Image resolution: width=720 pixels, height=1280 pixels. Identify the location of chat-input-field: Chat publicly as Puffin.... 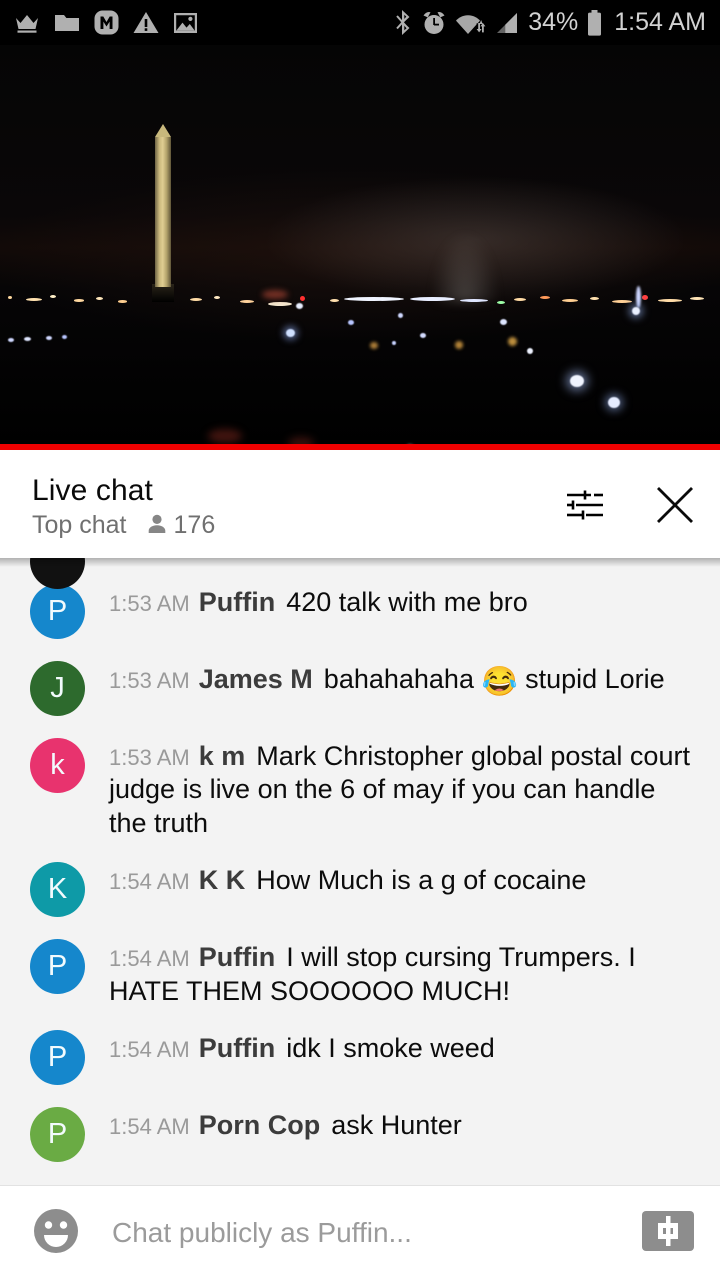
(377, 1233).